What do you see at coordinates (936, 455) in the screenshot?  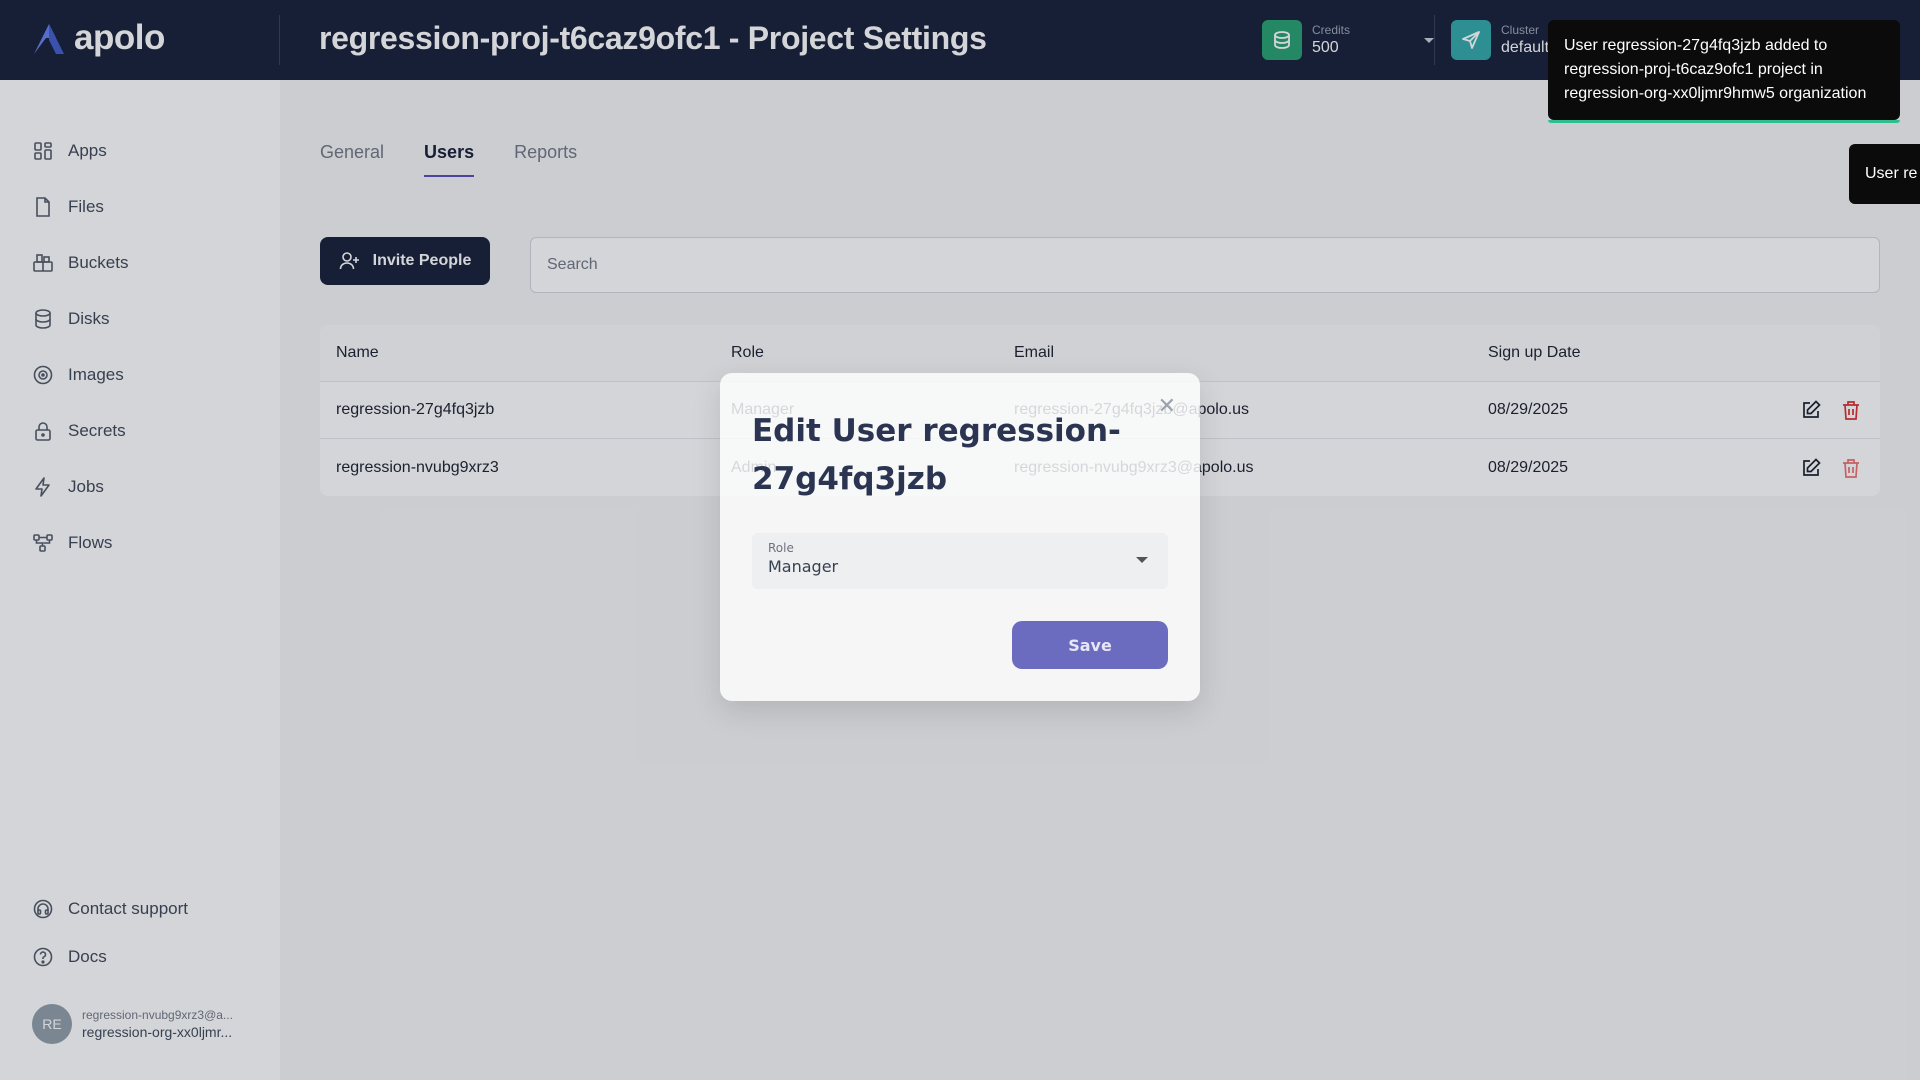 I see `dialog-title: Edit User regression-27g4fq3jzb` at bounding box center [936, 455].